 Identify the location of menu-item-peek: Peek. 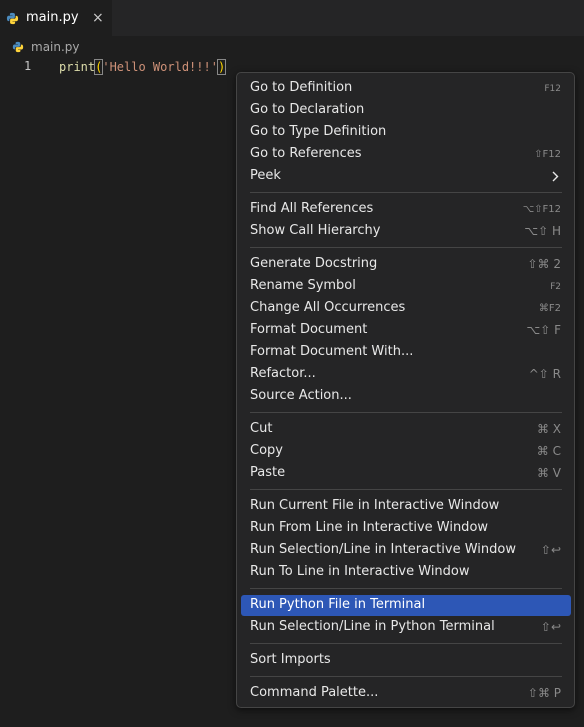
(406, 176).